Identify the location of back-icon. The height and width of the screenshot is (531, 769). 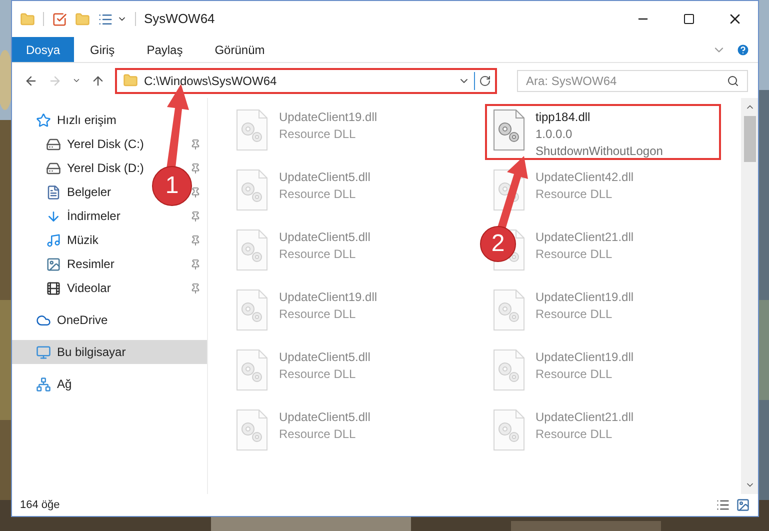
(31, 81).